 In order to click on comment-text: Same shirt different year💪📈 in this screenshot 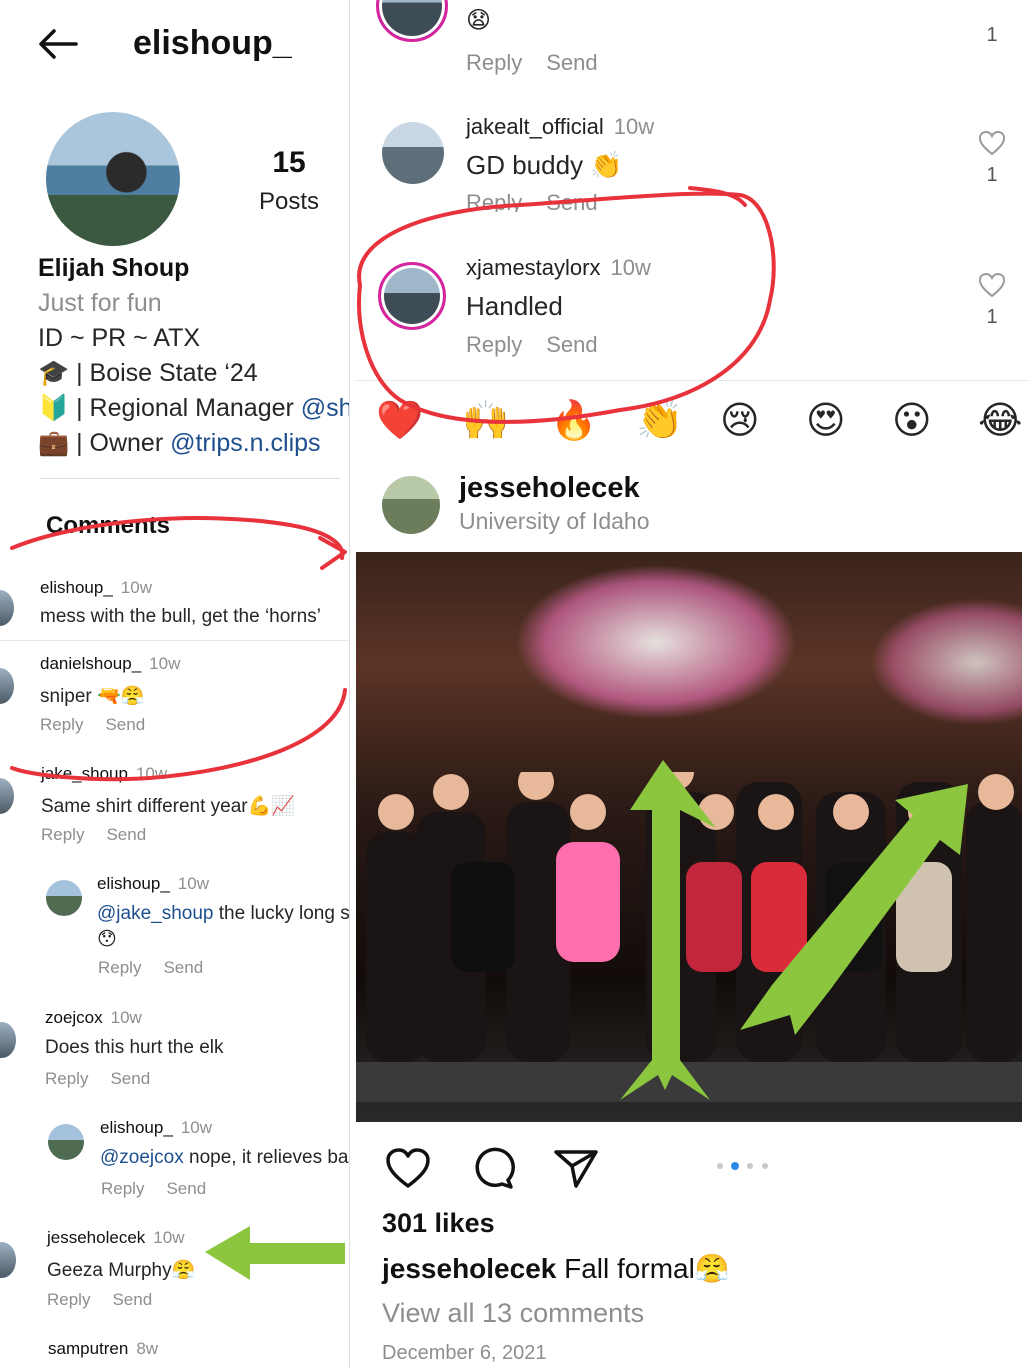, I will do `click(168, 806)`.